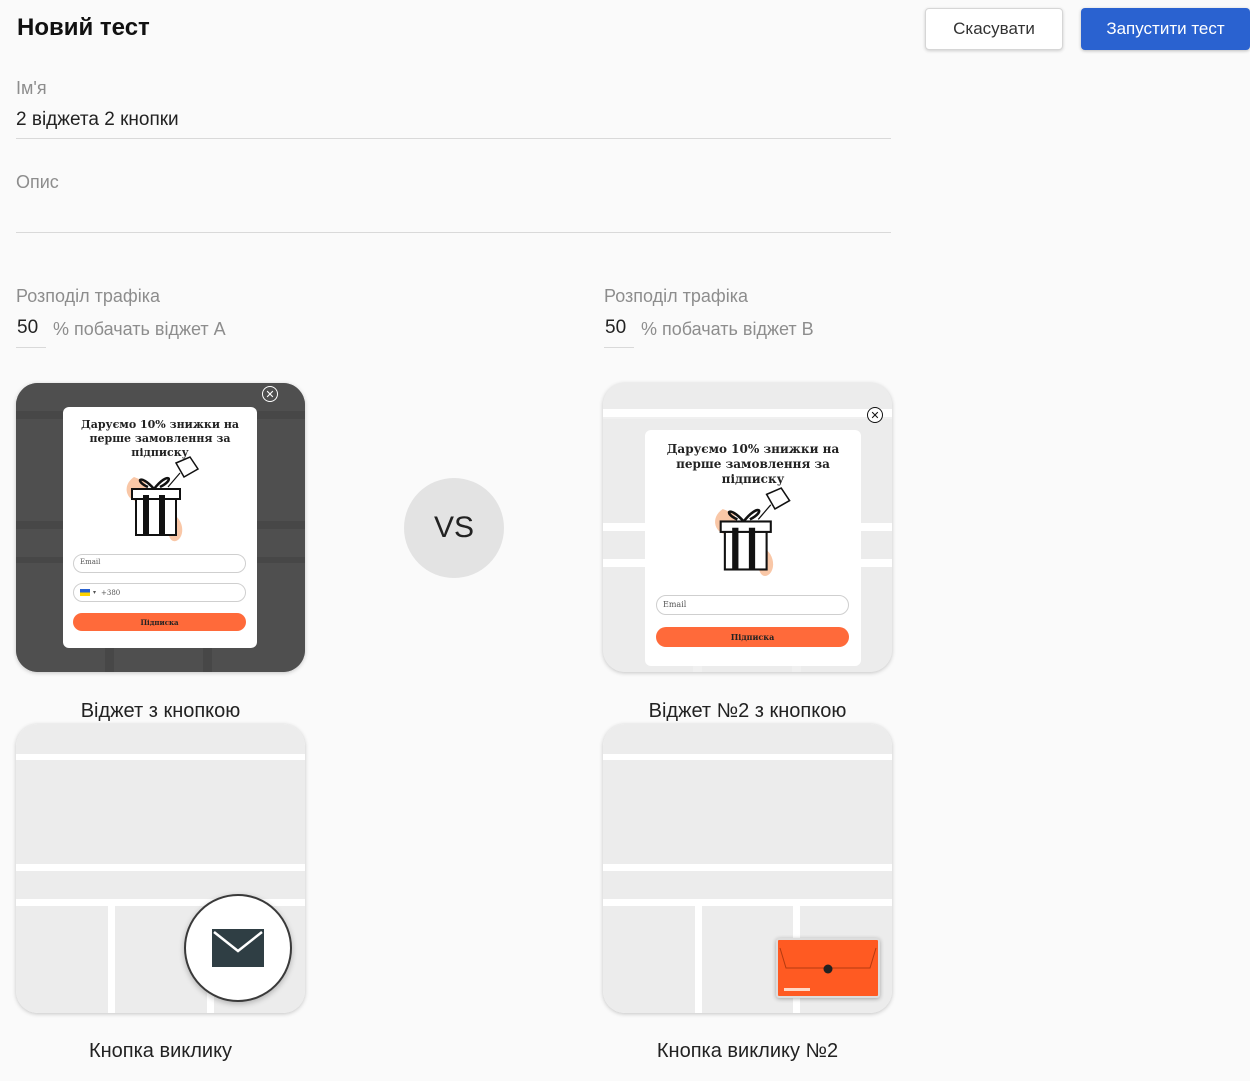  What do you see at coordinates (454, 528) in the screenshot?
I see `vs-badge: VS` at bounding box center [454, 528].